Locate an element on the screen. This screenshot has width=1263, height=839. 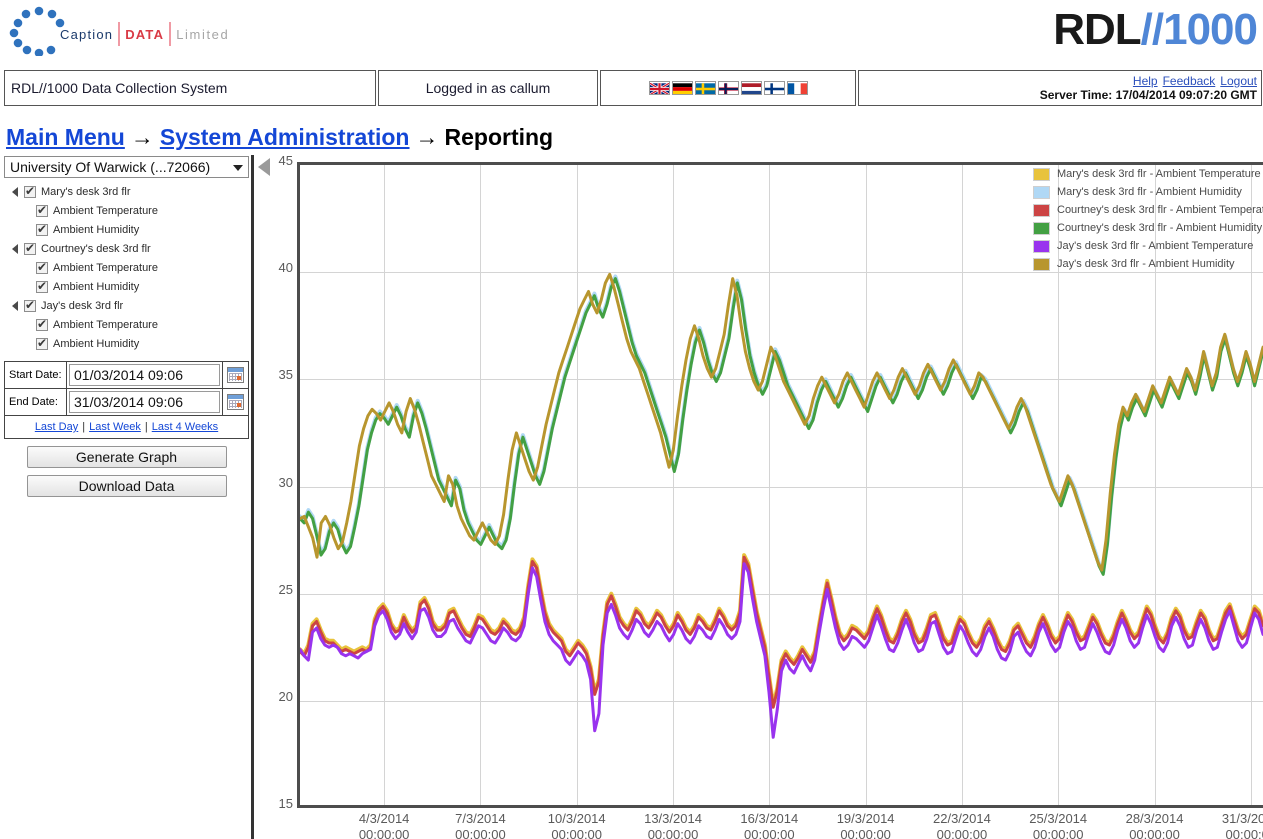
x-axis-tick-date: 31/3/2014 is located at coordinates (1242, 818).